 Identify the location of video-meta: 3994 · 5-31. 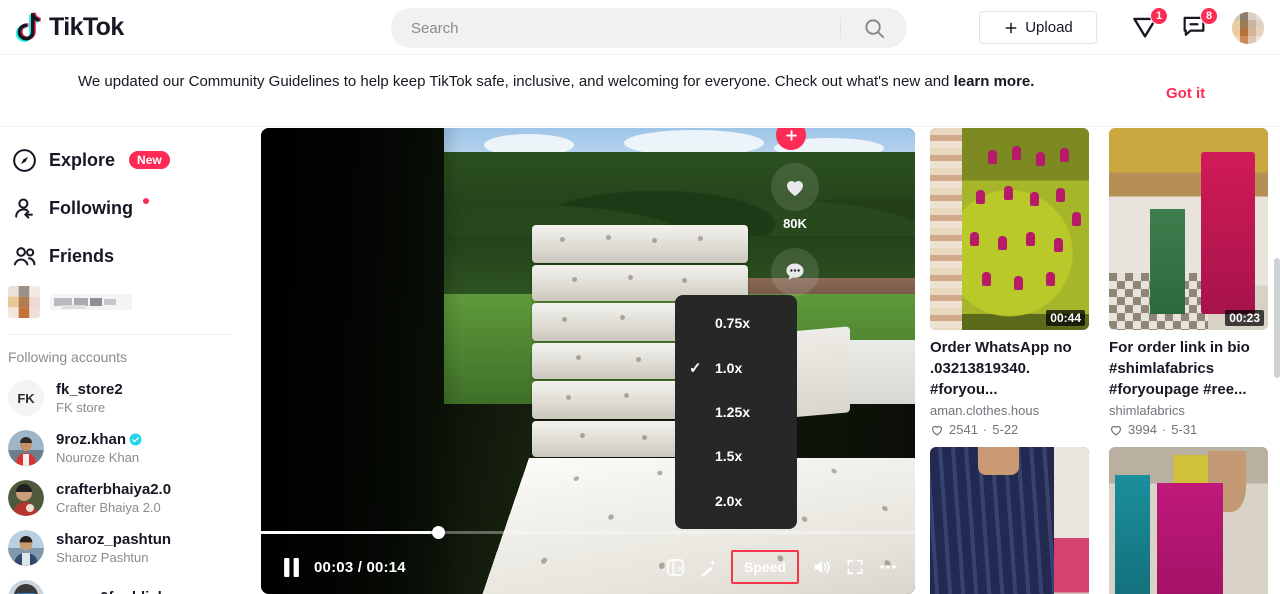
(1188, 429).